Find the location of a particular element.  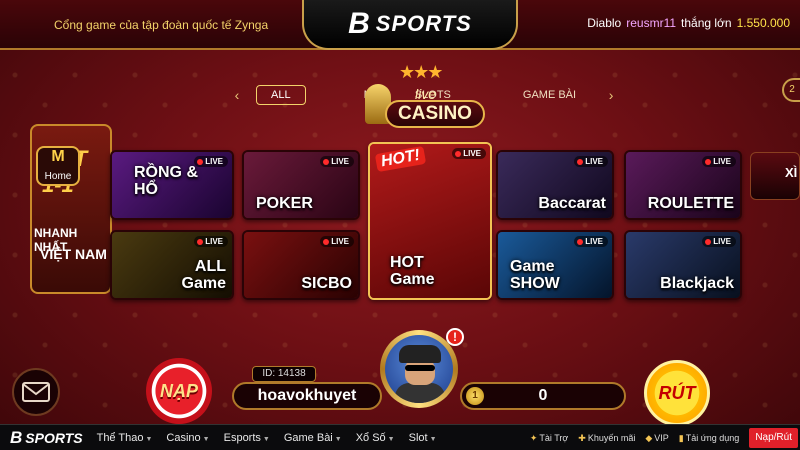

nav-esports: Esports ▼ is located at coordinates (247, 438).